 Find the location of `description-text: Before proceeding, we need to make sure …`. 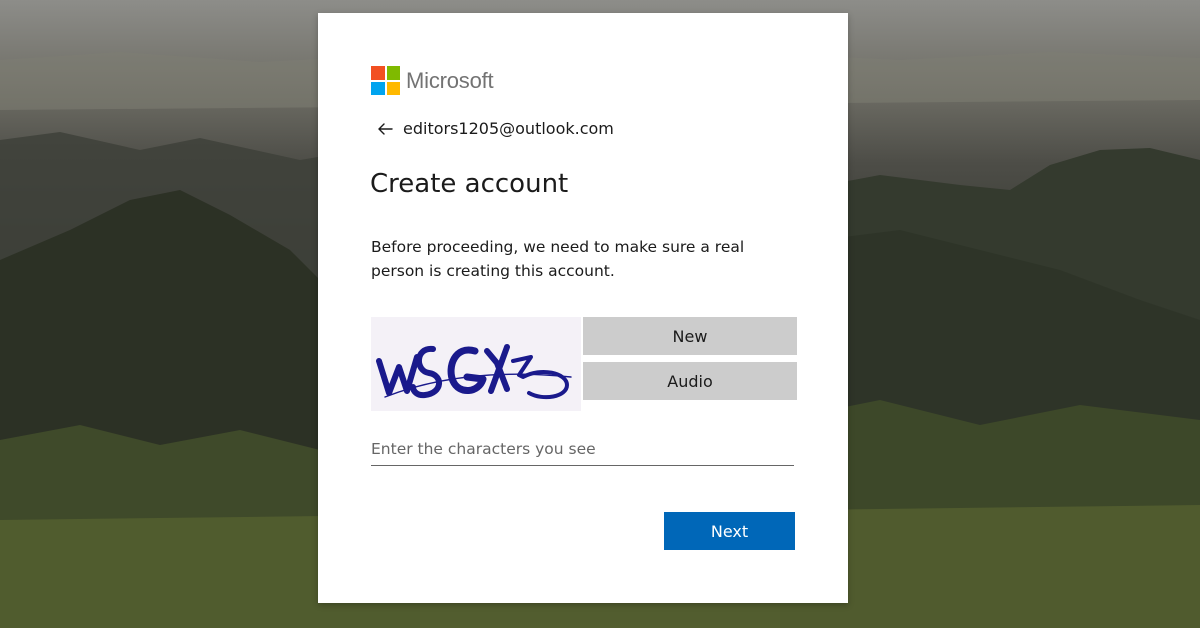

description-text: Before proceeding, we need to make sure … is located at coordinates (558, 259).